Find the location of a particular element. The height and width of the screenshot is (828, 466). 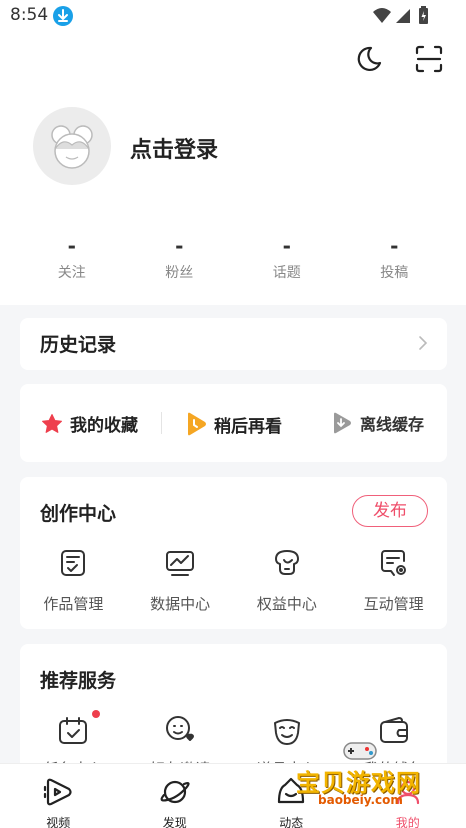

quick-actions: 我的收藏 稍后再看 离线缓存 is located at coordinates (233, 423).